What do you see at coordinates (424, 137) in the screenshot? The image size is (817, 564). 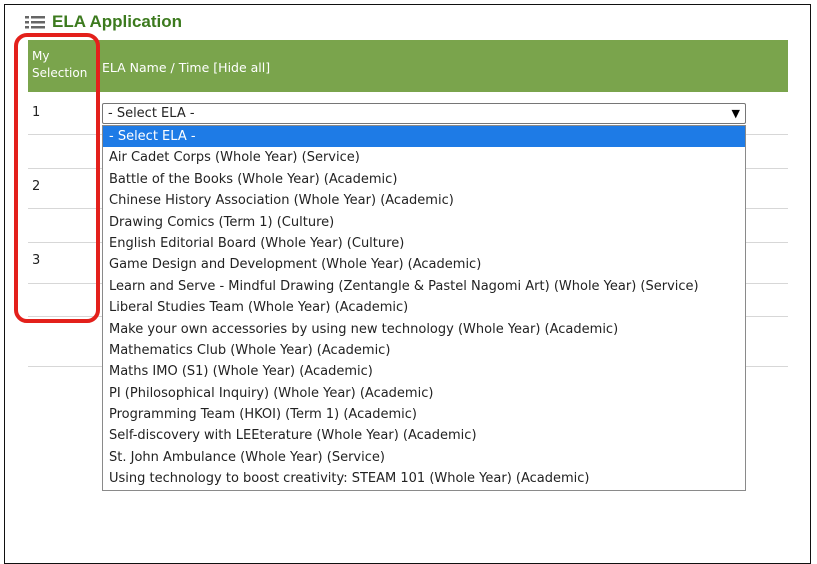 I see `dropdown-option: - Select ELA -` at bounding box center [424, 137].